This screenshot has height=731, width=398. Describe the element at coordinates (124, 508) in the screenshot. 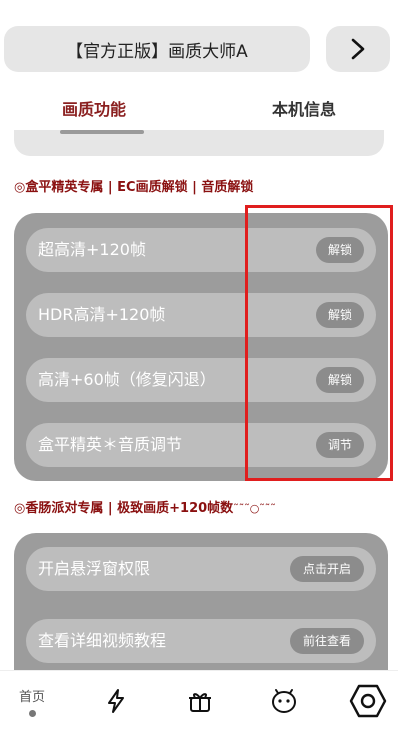

I see `section-title-text: ◎香肠派对专属 | 极致画质+120帧数` at that location.